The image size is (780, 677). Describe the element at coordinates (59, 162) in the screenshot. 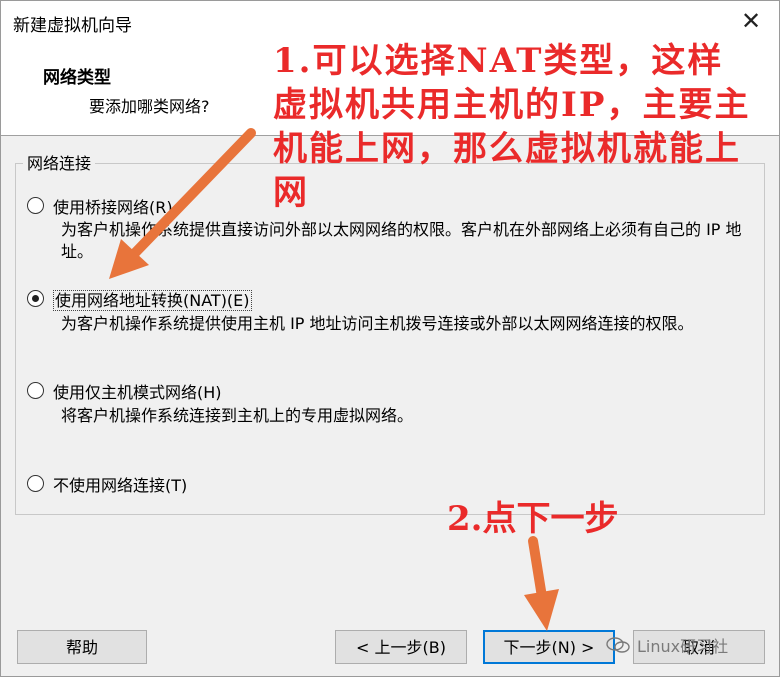

I see `group-label: 网络连接` at that location.